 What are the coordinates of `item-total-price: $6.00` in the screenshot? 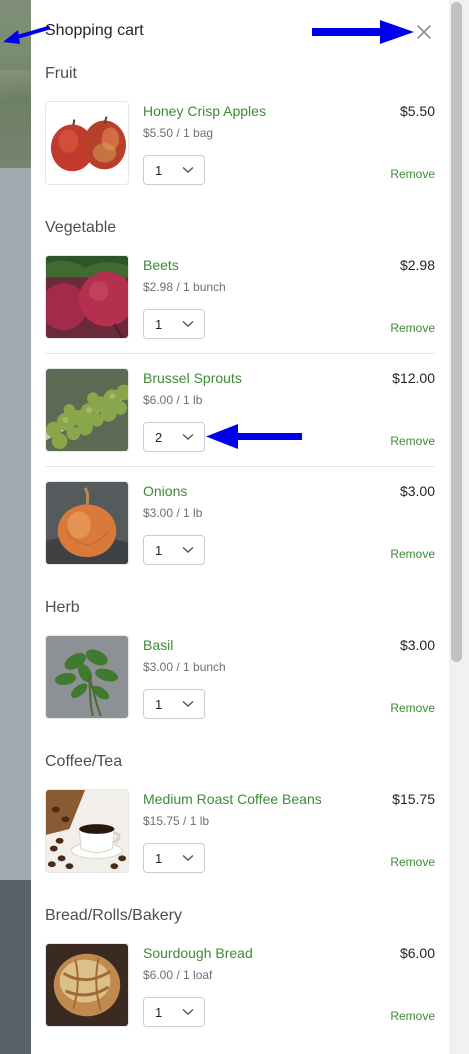 It's located at (417, 953).